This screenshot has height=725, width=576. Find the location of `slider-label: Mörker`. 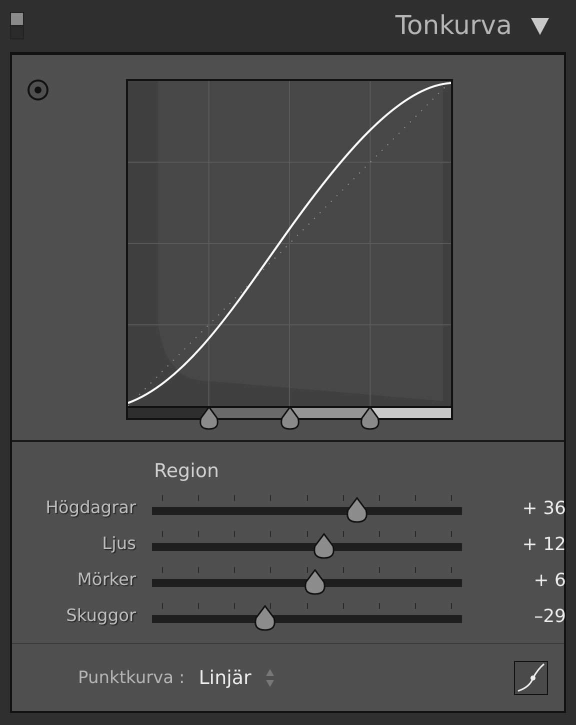

slider-label: Mörker is located at coordinates (106, 580).